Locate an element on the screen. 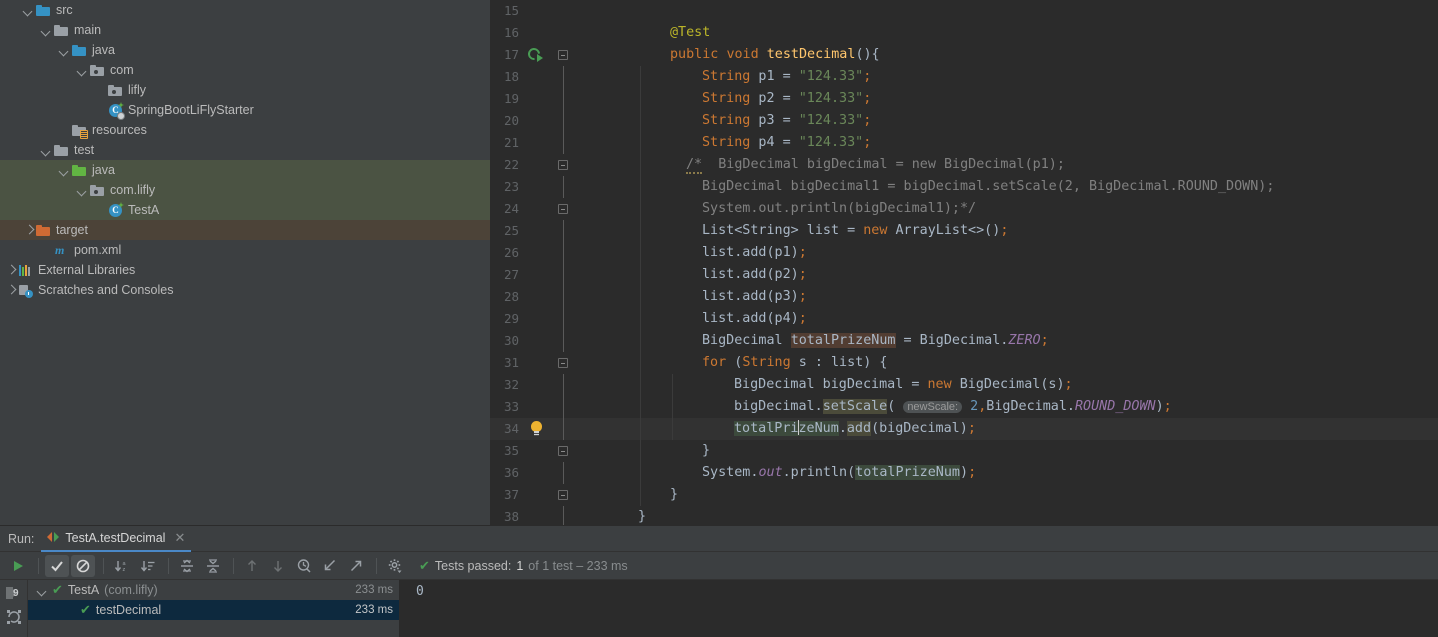  code-line: 38} is located at coordinates (964, 515).